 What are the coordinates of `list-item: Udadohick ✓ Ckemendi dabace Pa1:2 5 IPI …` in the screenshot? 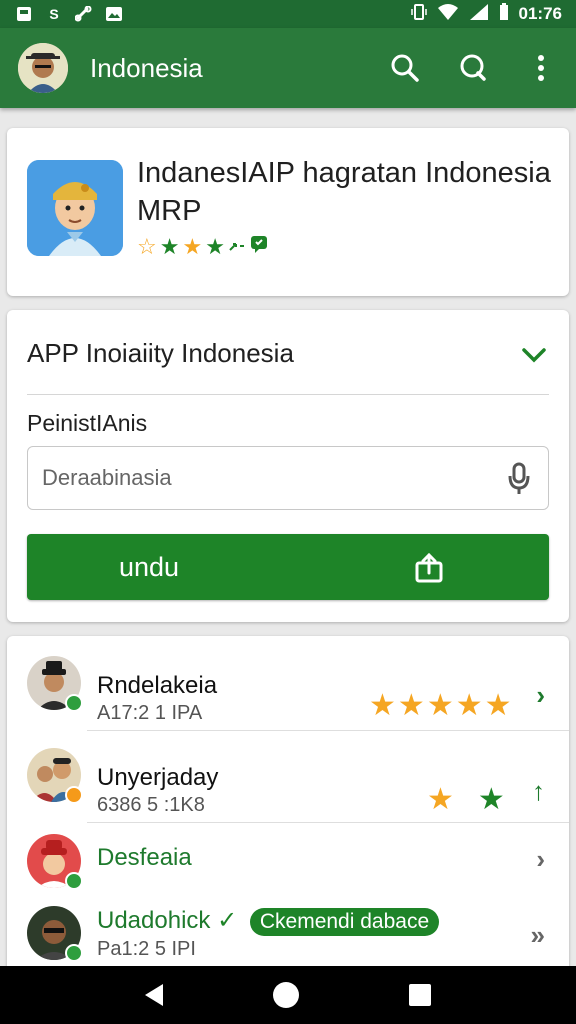 It's located at (288, 935).